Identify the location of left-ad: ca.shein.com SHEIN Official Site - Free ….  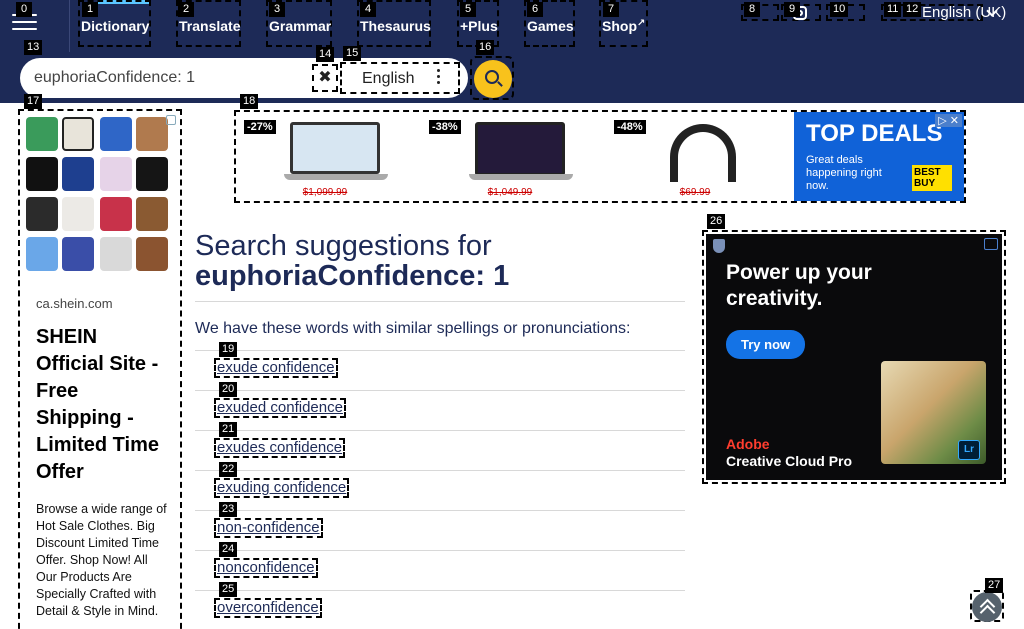
(100, 369).